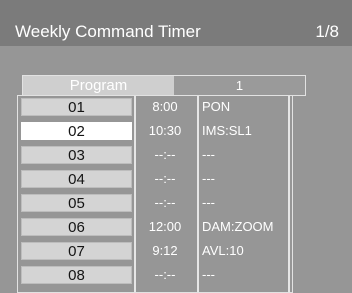  What do you see at coordinates (246, 107) in the screenshot?
I see `timer-command-cell: PON` at bounding box center [246, 107].